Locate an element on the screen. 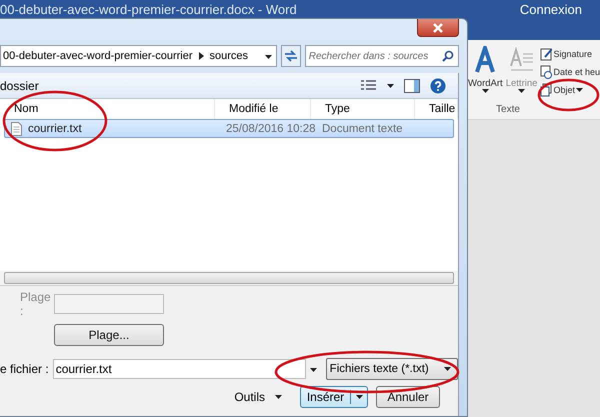 This screenshot has height=417, width=600. ribbon-button: WordArt is located at coordinates (485, 73).